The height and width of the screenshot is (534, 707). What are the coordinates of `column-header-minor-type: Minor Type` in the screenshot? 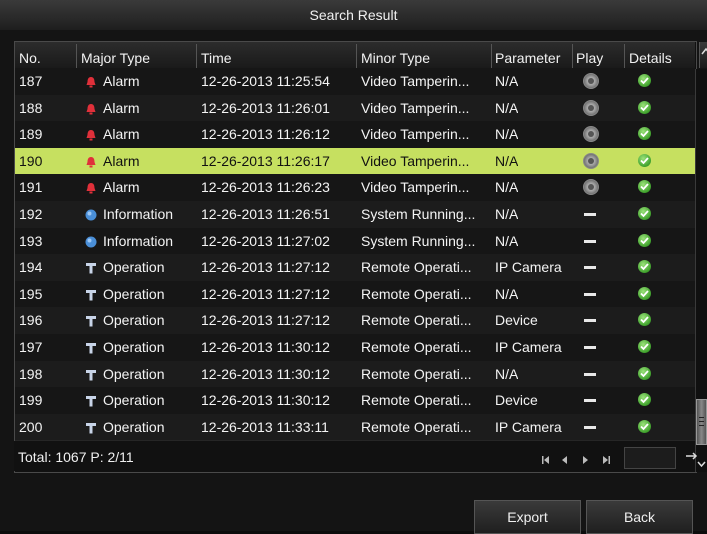 It's located at (395, 55).